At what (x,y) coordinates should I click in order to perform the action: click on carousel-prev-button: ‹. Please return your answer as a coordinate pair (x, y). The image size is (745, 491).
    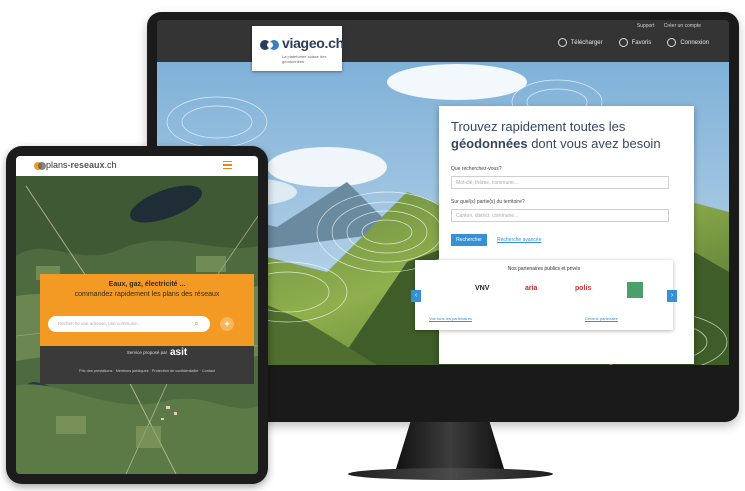
    Looking at the image, I should click on (416, 296).